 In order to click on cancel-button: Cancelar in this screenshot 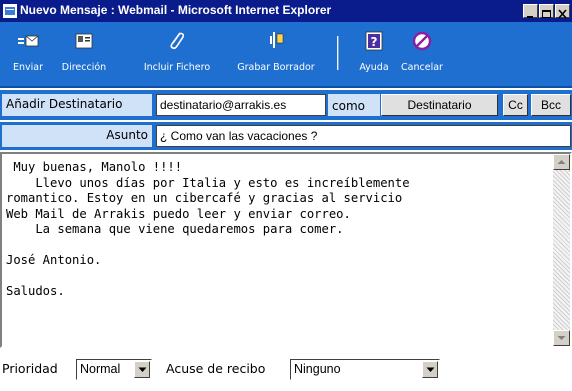, I will do `click(422, 57)`.